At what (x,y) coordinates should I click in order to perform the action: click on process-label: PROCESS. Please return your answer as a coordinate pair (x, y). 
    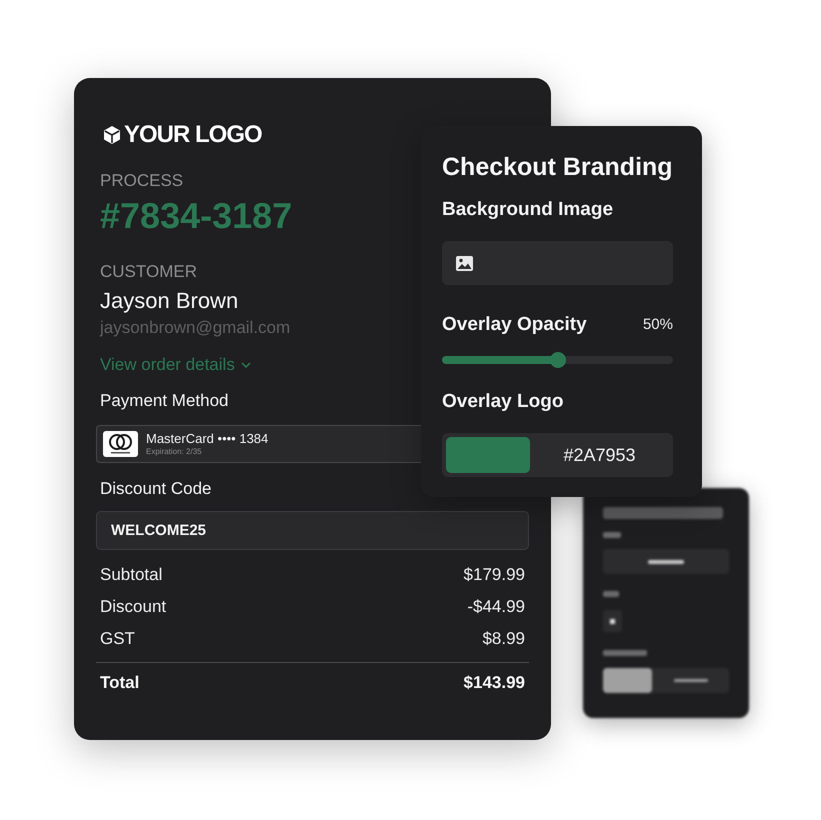
    Looking at the image, I should click on (142, 181).